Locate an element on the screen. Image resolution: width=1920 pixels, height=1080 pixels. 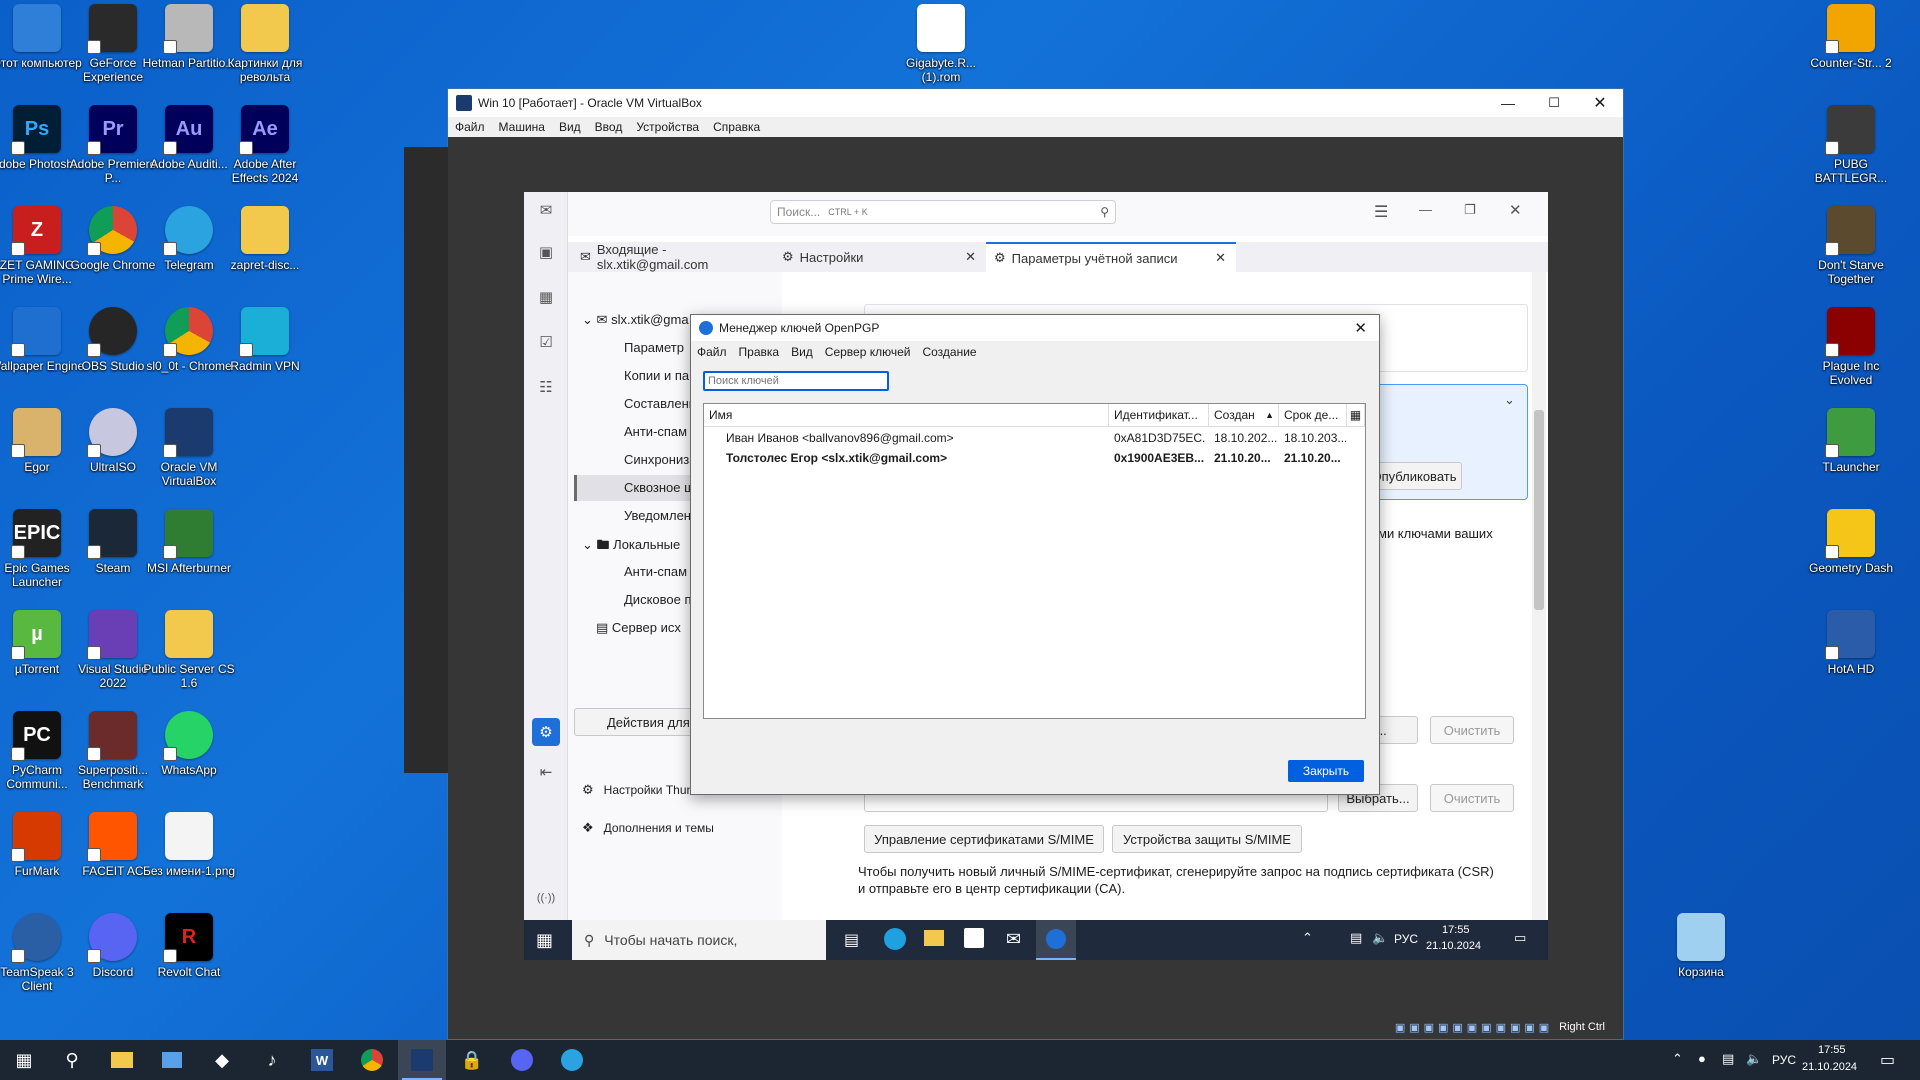
column-picker-icon: ▦ is located at coordinates (1356, 415).